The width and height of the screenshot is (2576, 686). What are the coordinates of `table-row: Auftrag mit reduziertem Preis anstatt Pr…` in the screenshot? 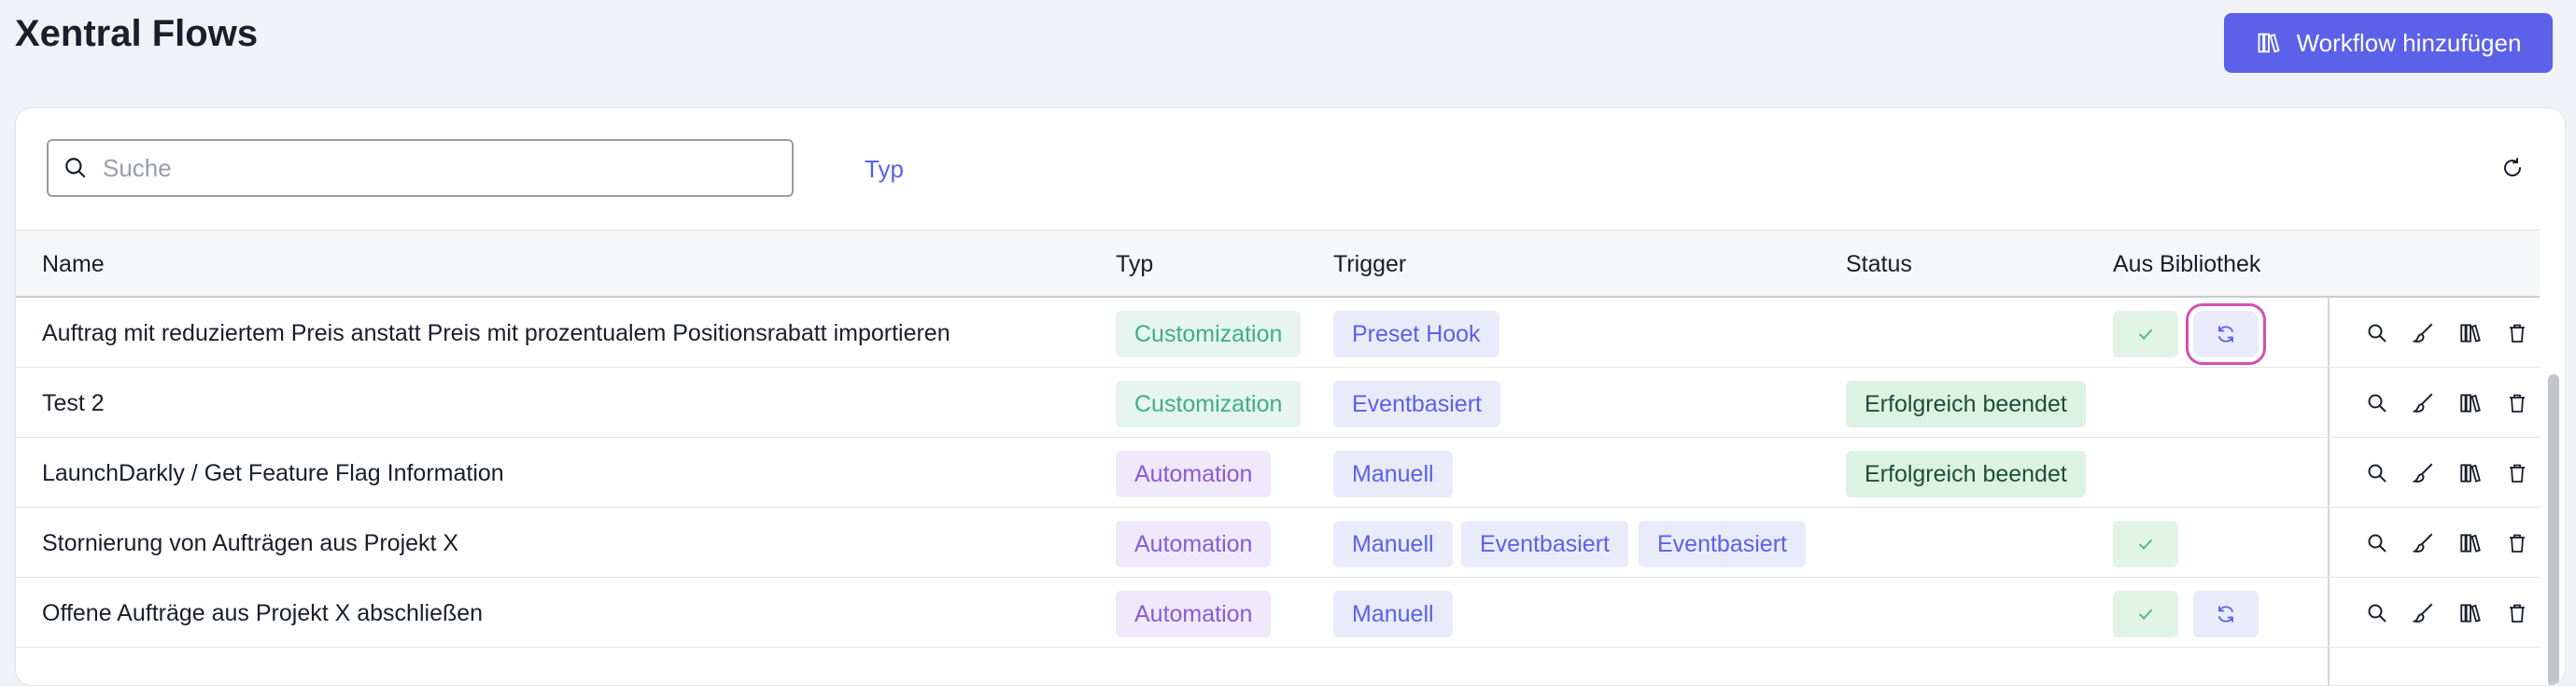 It's located at (1278, 333).